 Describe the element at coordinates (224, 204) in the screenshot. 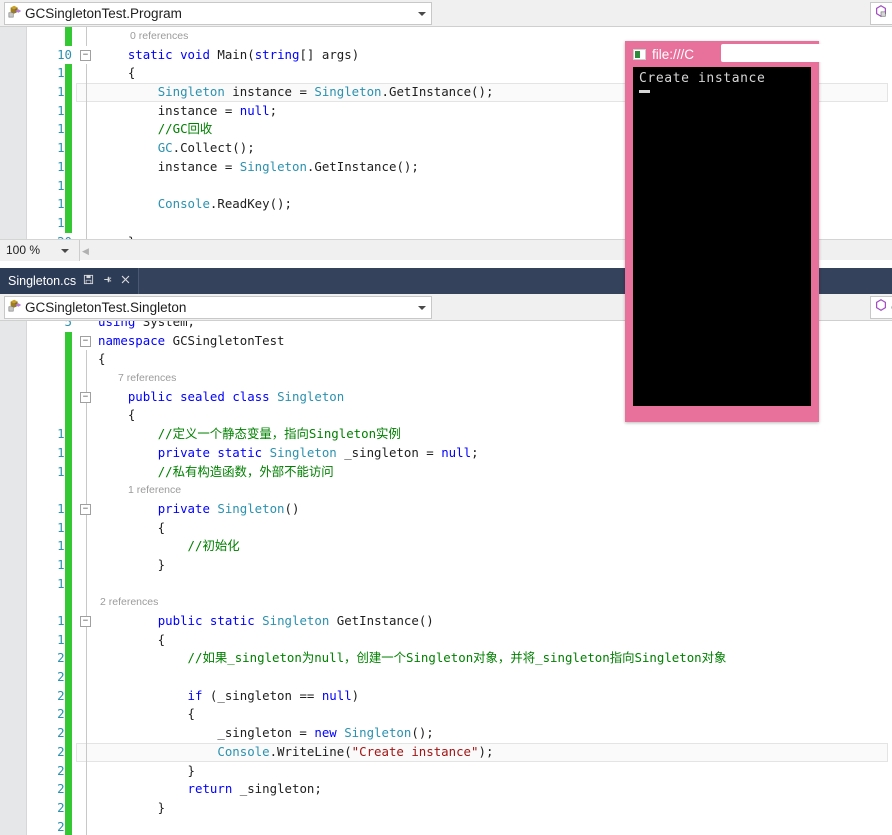

I see `code-text: Console.ReadKey();` at that location.